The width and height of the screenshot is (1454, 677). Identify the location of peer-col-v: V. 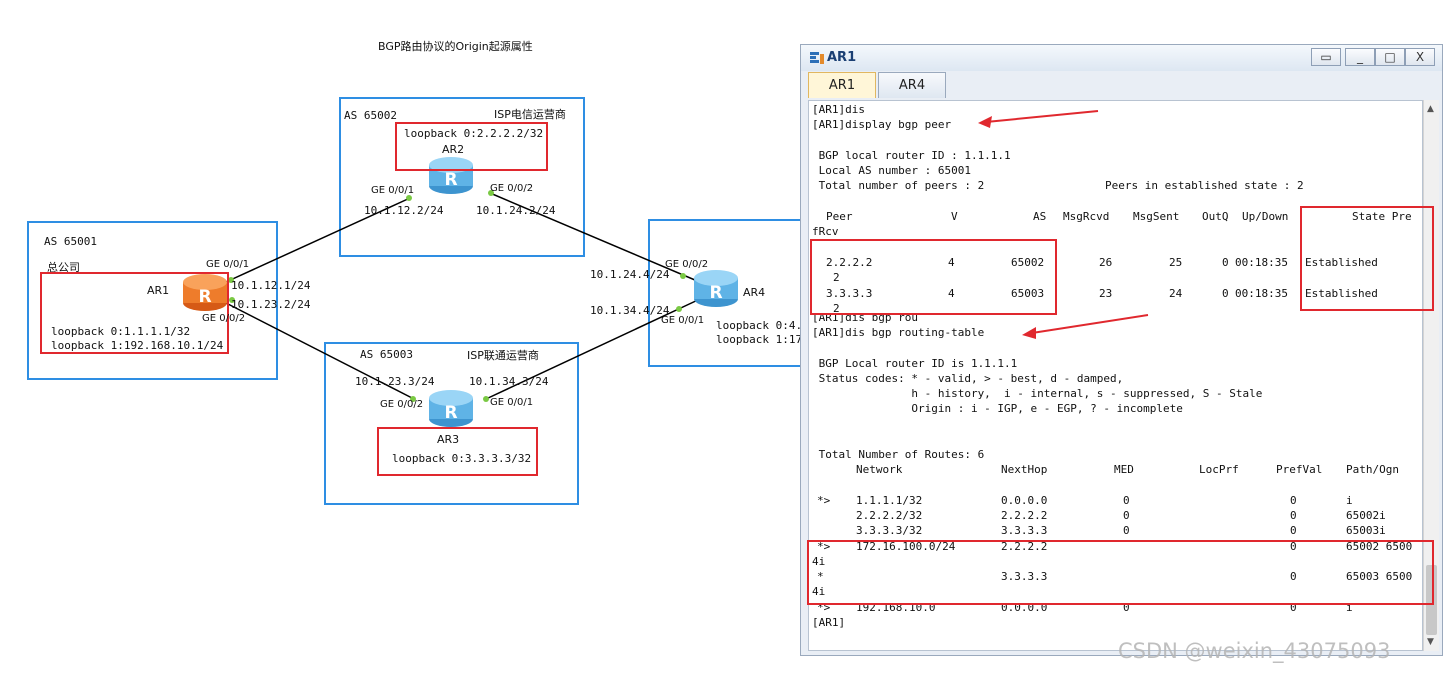
(954, 216).